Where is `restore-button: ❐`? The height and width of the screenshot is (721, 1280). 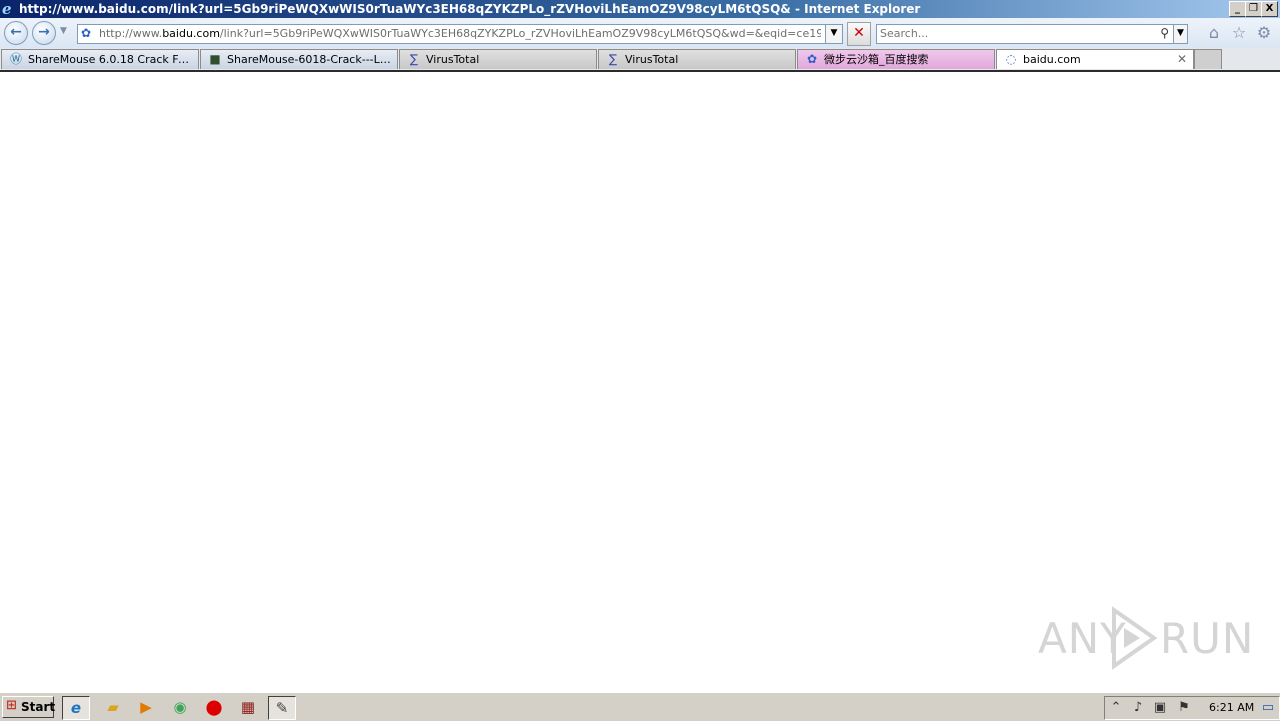 restore-button: ❐ is located at coordinates (1253, 9).